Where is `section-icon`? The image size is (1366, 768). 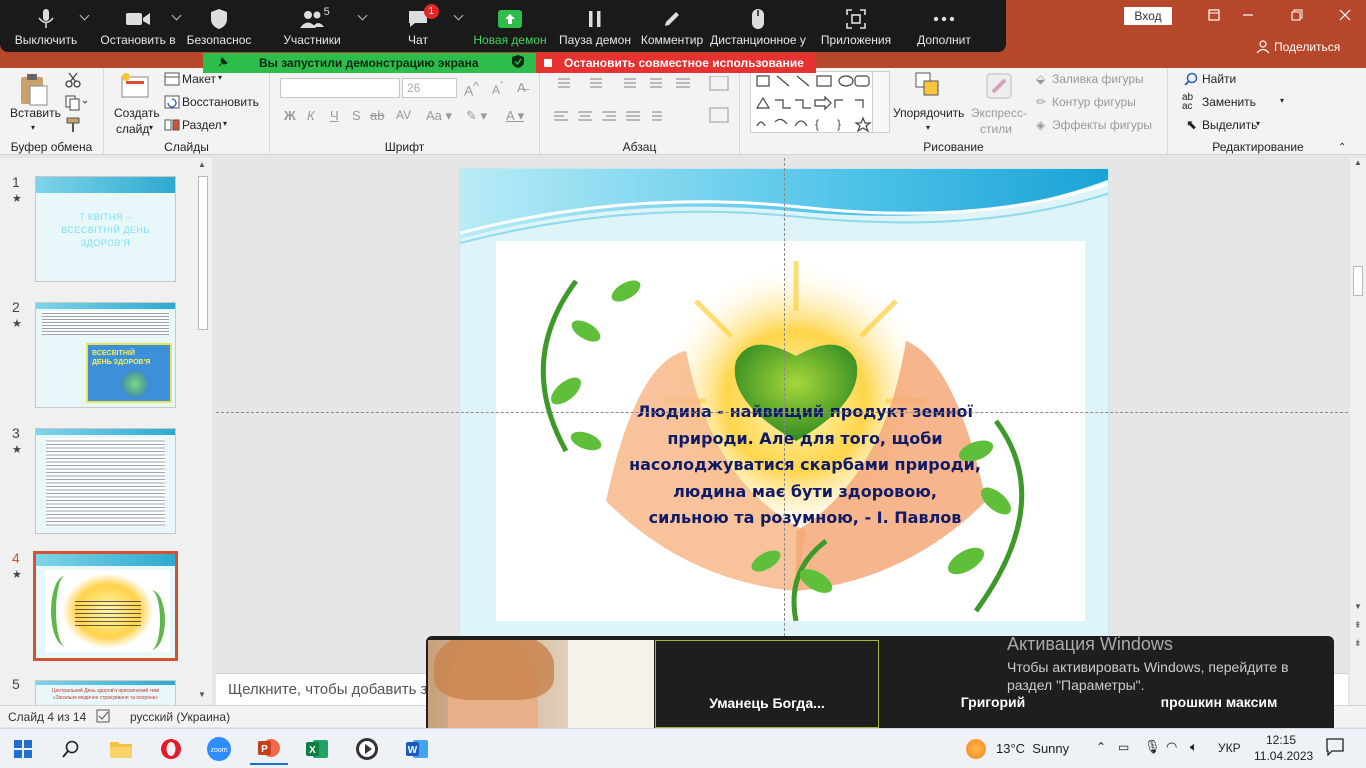 section-icon is located at coordinates (172, 126).